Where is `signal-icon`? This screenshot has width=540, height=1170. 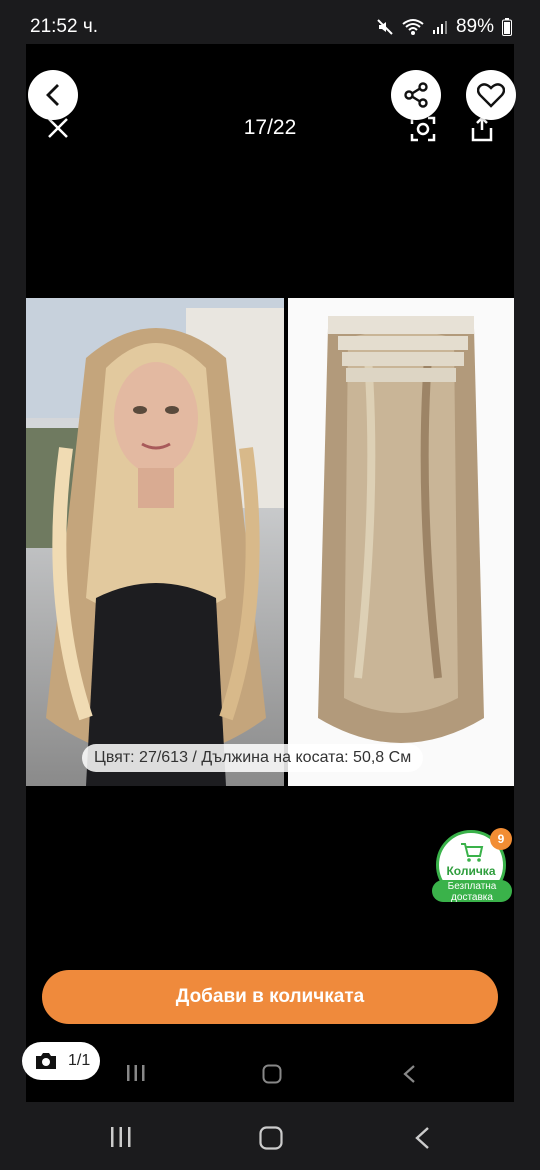
signal-icon is located at coordinates (439, 27).